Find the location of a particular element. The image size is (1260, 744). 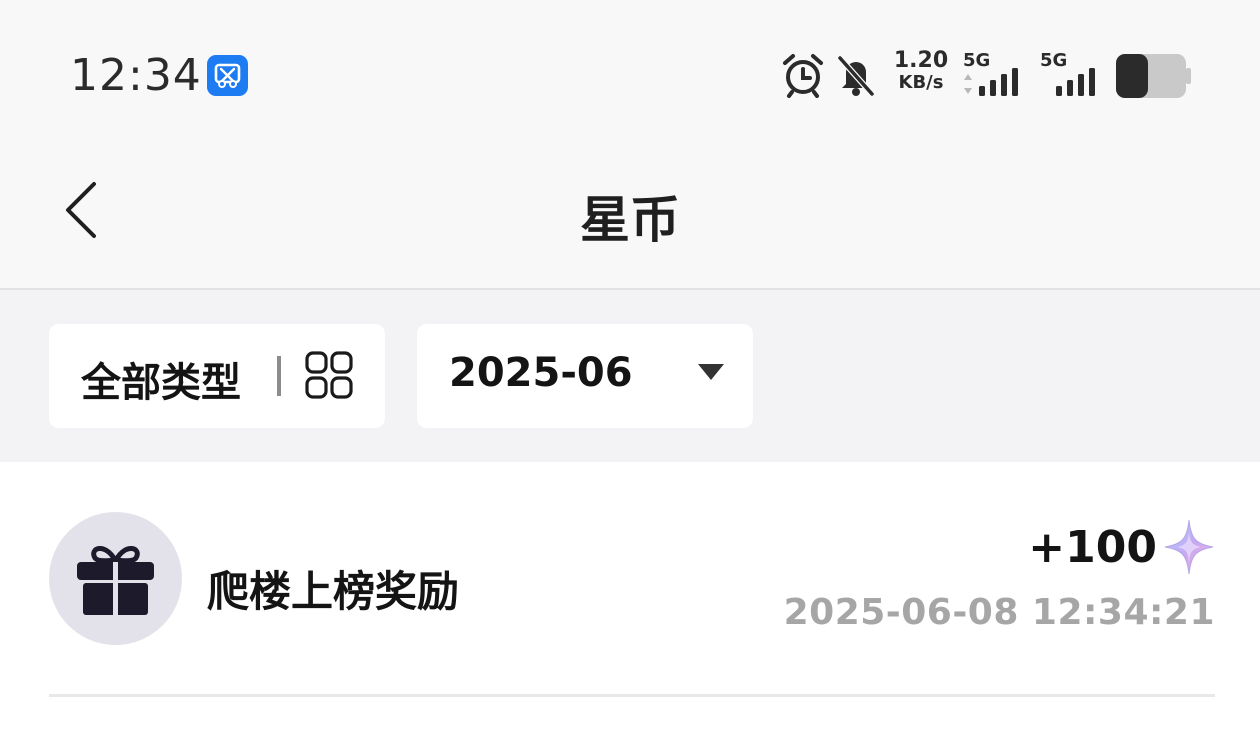

record-avatar is located at coordinates (115, 578).